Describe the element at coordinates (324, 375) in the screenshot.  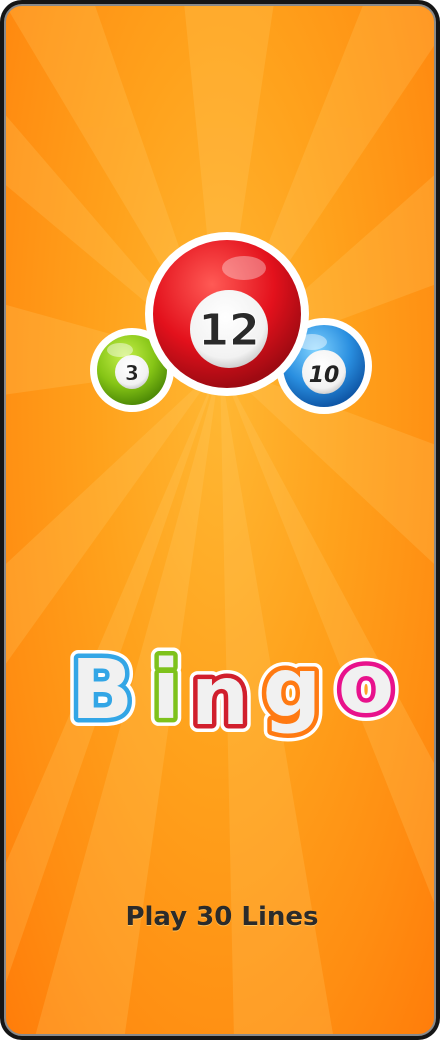
I see `blue-ball-number: 10` at that location.